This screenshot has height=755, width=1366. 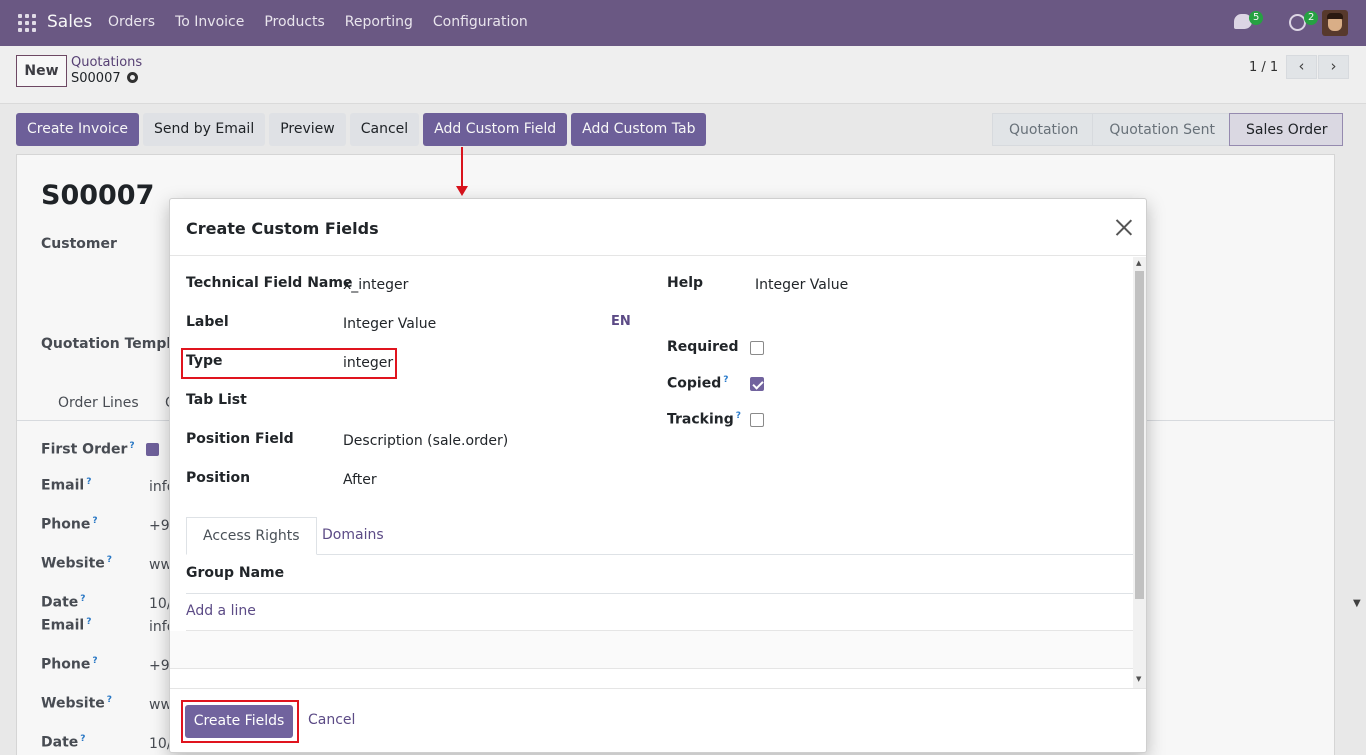 What do you see at coordinates (360, 480) in the screenshot?
I see `position-select: After` at bounding box center [360, 480].